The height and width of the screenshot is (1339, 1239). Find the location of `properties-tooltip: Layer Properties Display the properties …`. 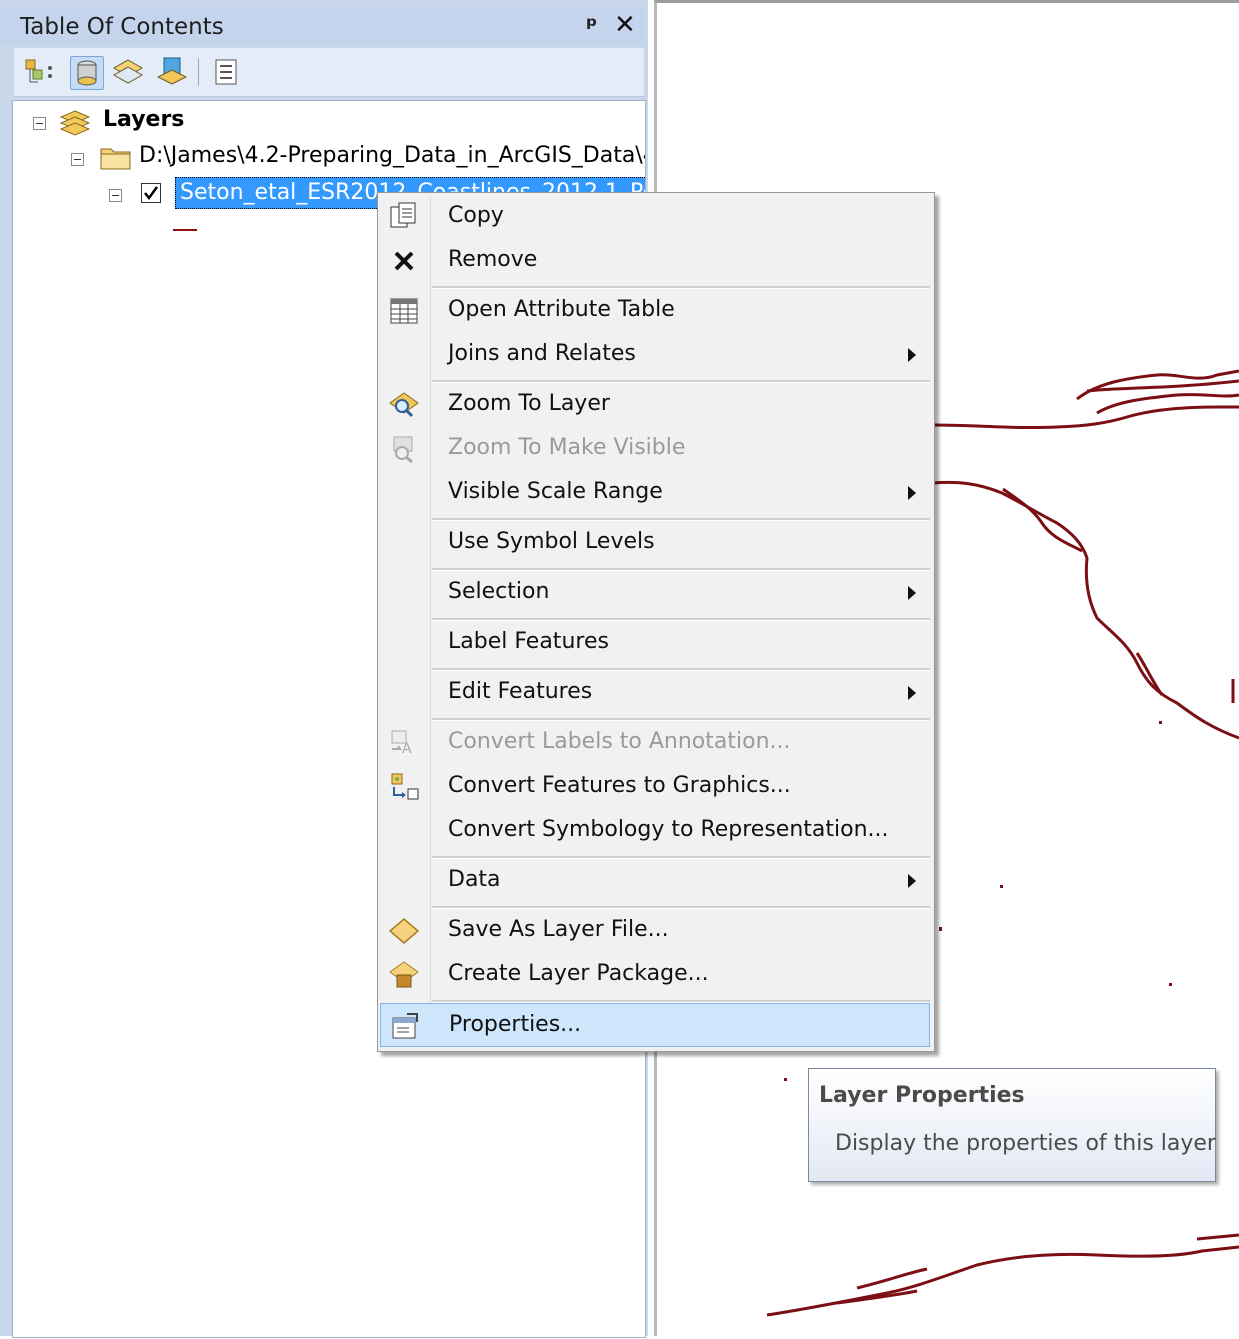

properties-tooltip: Layer Properties Display the properties … is located at coordinates (1012, 1125).